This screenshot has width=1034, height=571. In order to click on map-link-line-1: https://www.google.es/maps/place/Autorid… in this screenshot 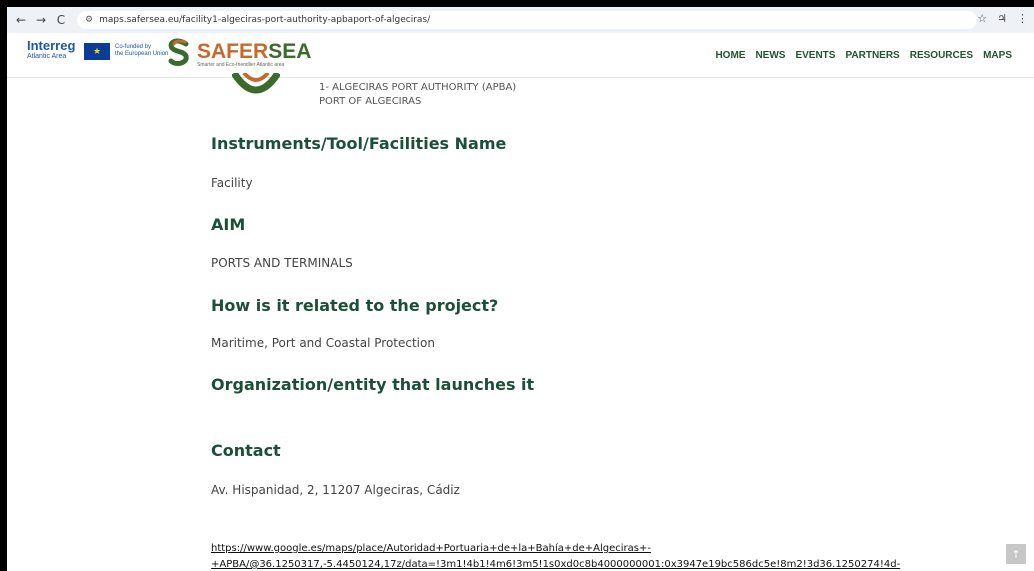, I will do `click(431, 549)`.